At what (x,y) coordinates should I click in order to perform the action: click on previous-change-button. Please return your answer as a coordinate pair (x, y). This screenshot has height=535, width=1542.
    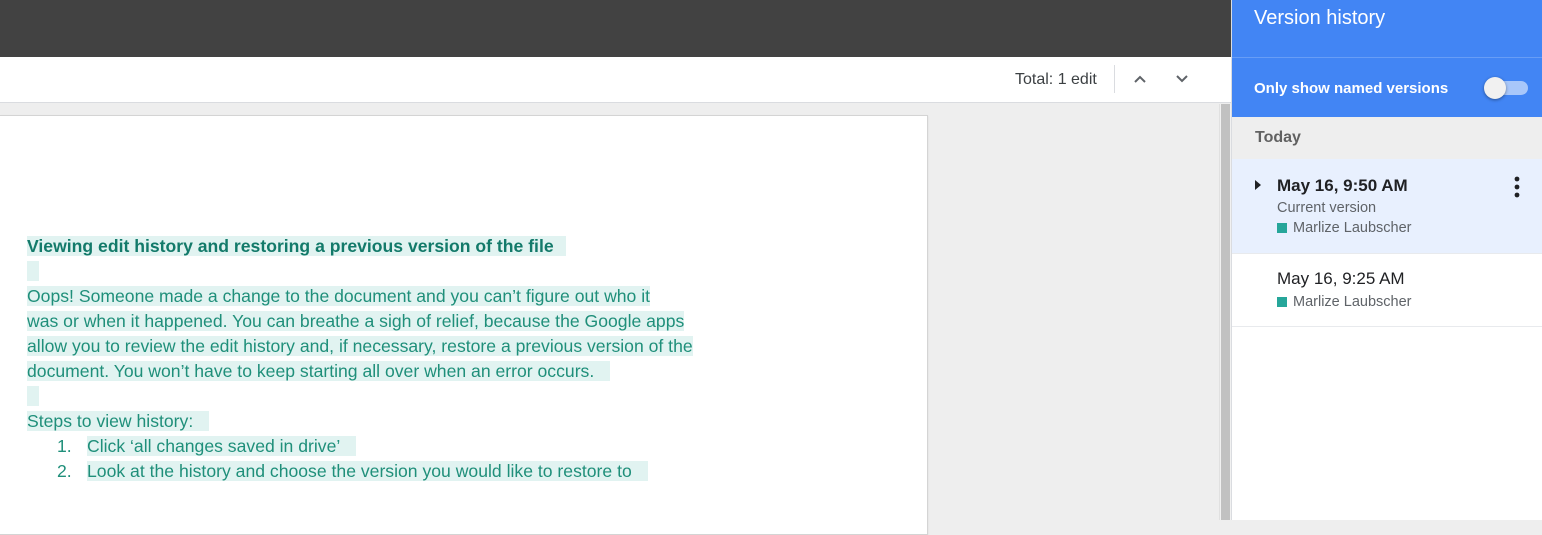
    Looking at the image, I should click on (1140, 79).